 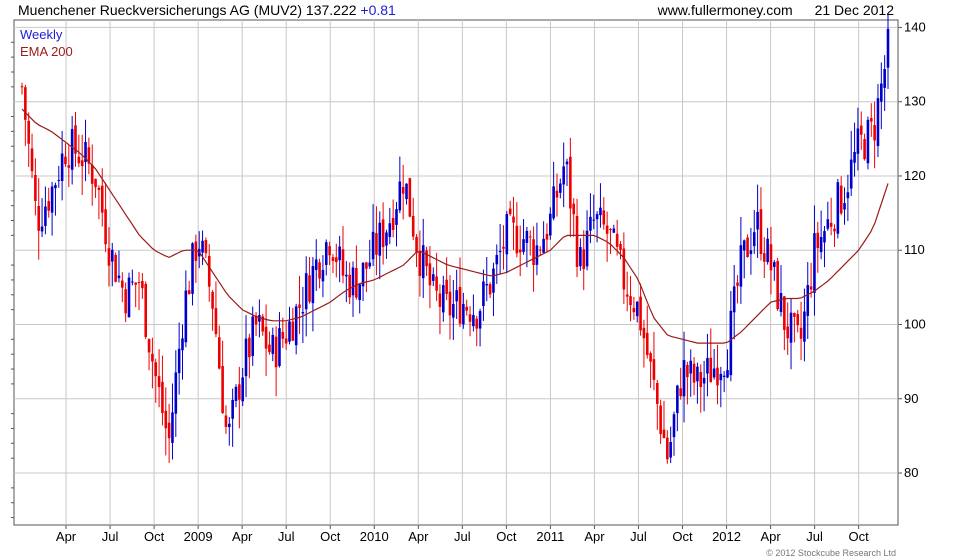 What do you see at coordinates (374, 536) in the screenshot?
I see `x-tick-label: 2010` at bounding box center [374, 536].